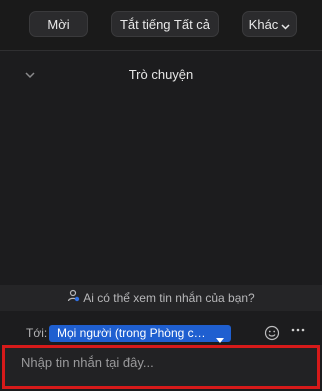  Describe the element at coordinates (298, 330) in the screenshot. I see `more-options-icon` at that location.